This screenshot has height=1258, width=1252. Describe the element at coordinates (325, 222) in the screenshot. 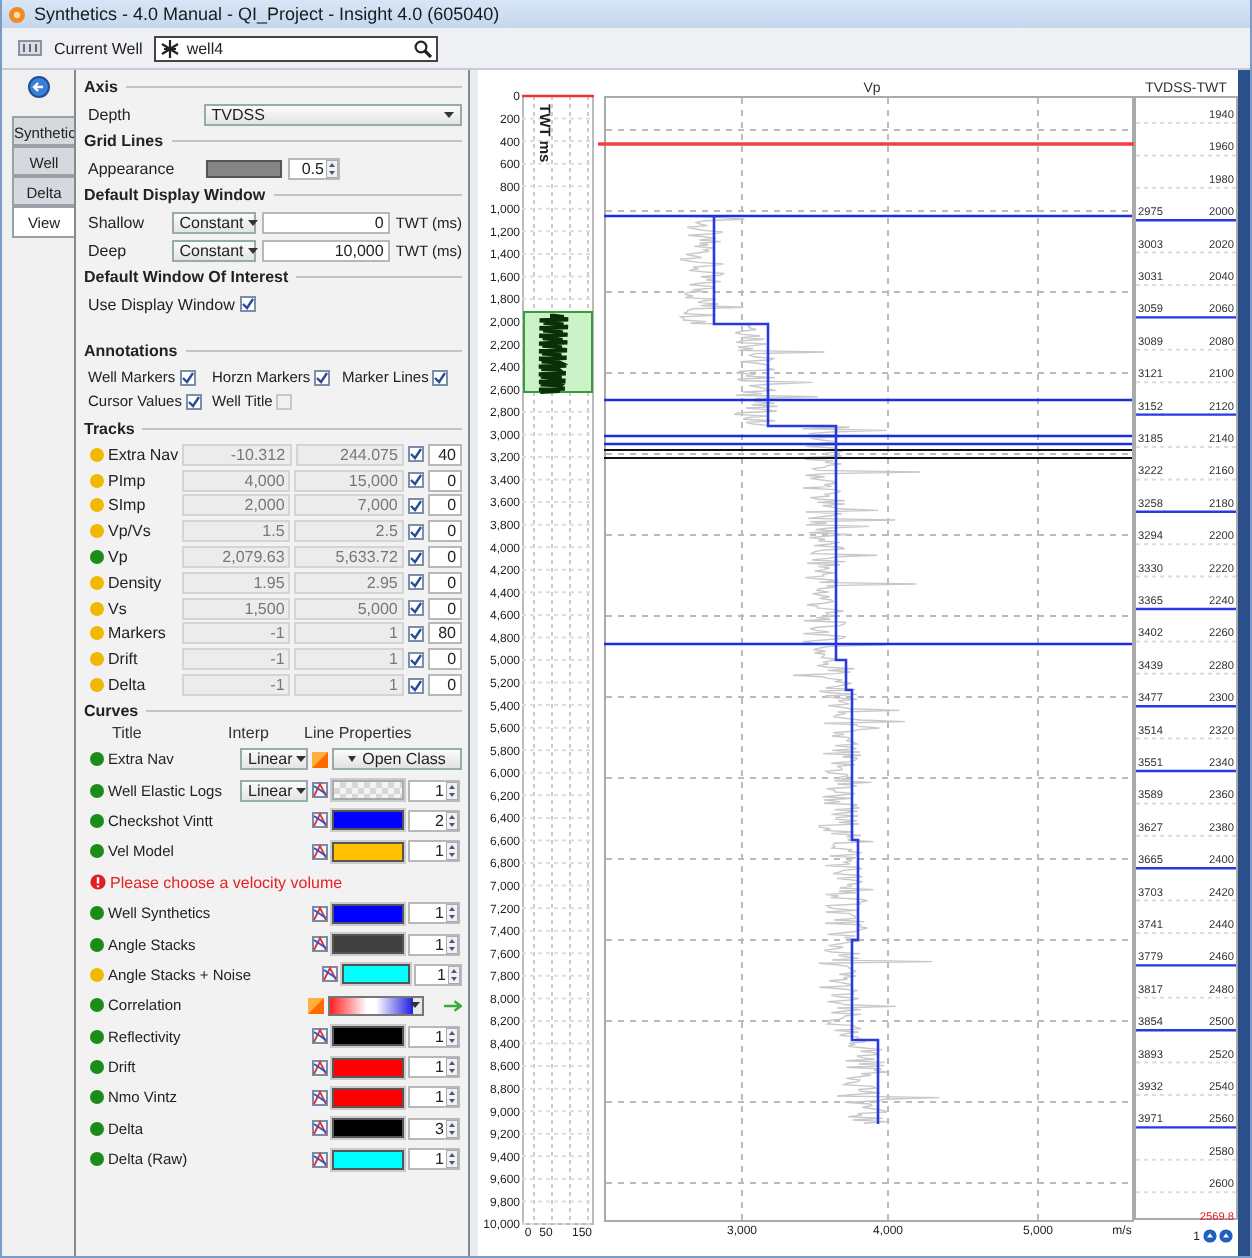

I see `number-field: 0` at that location.